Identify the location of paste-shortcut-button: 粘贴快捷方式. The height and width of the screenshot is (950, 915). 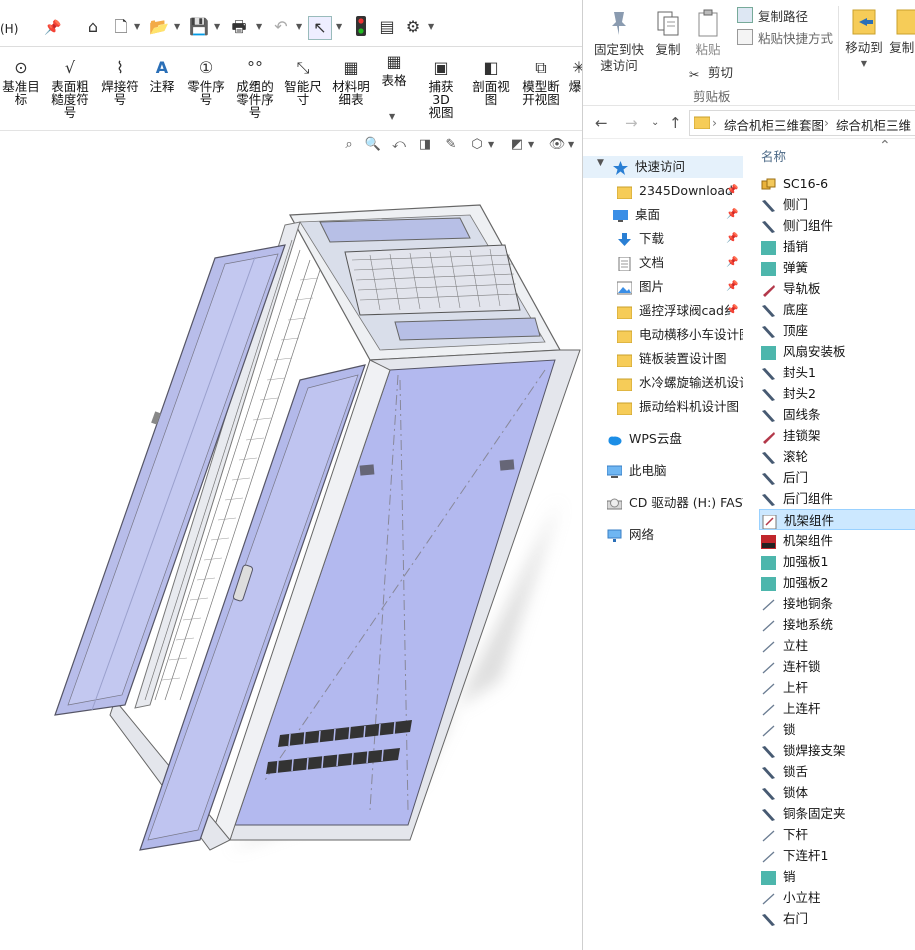
(785, 37).